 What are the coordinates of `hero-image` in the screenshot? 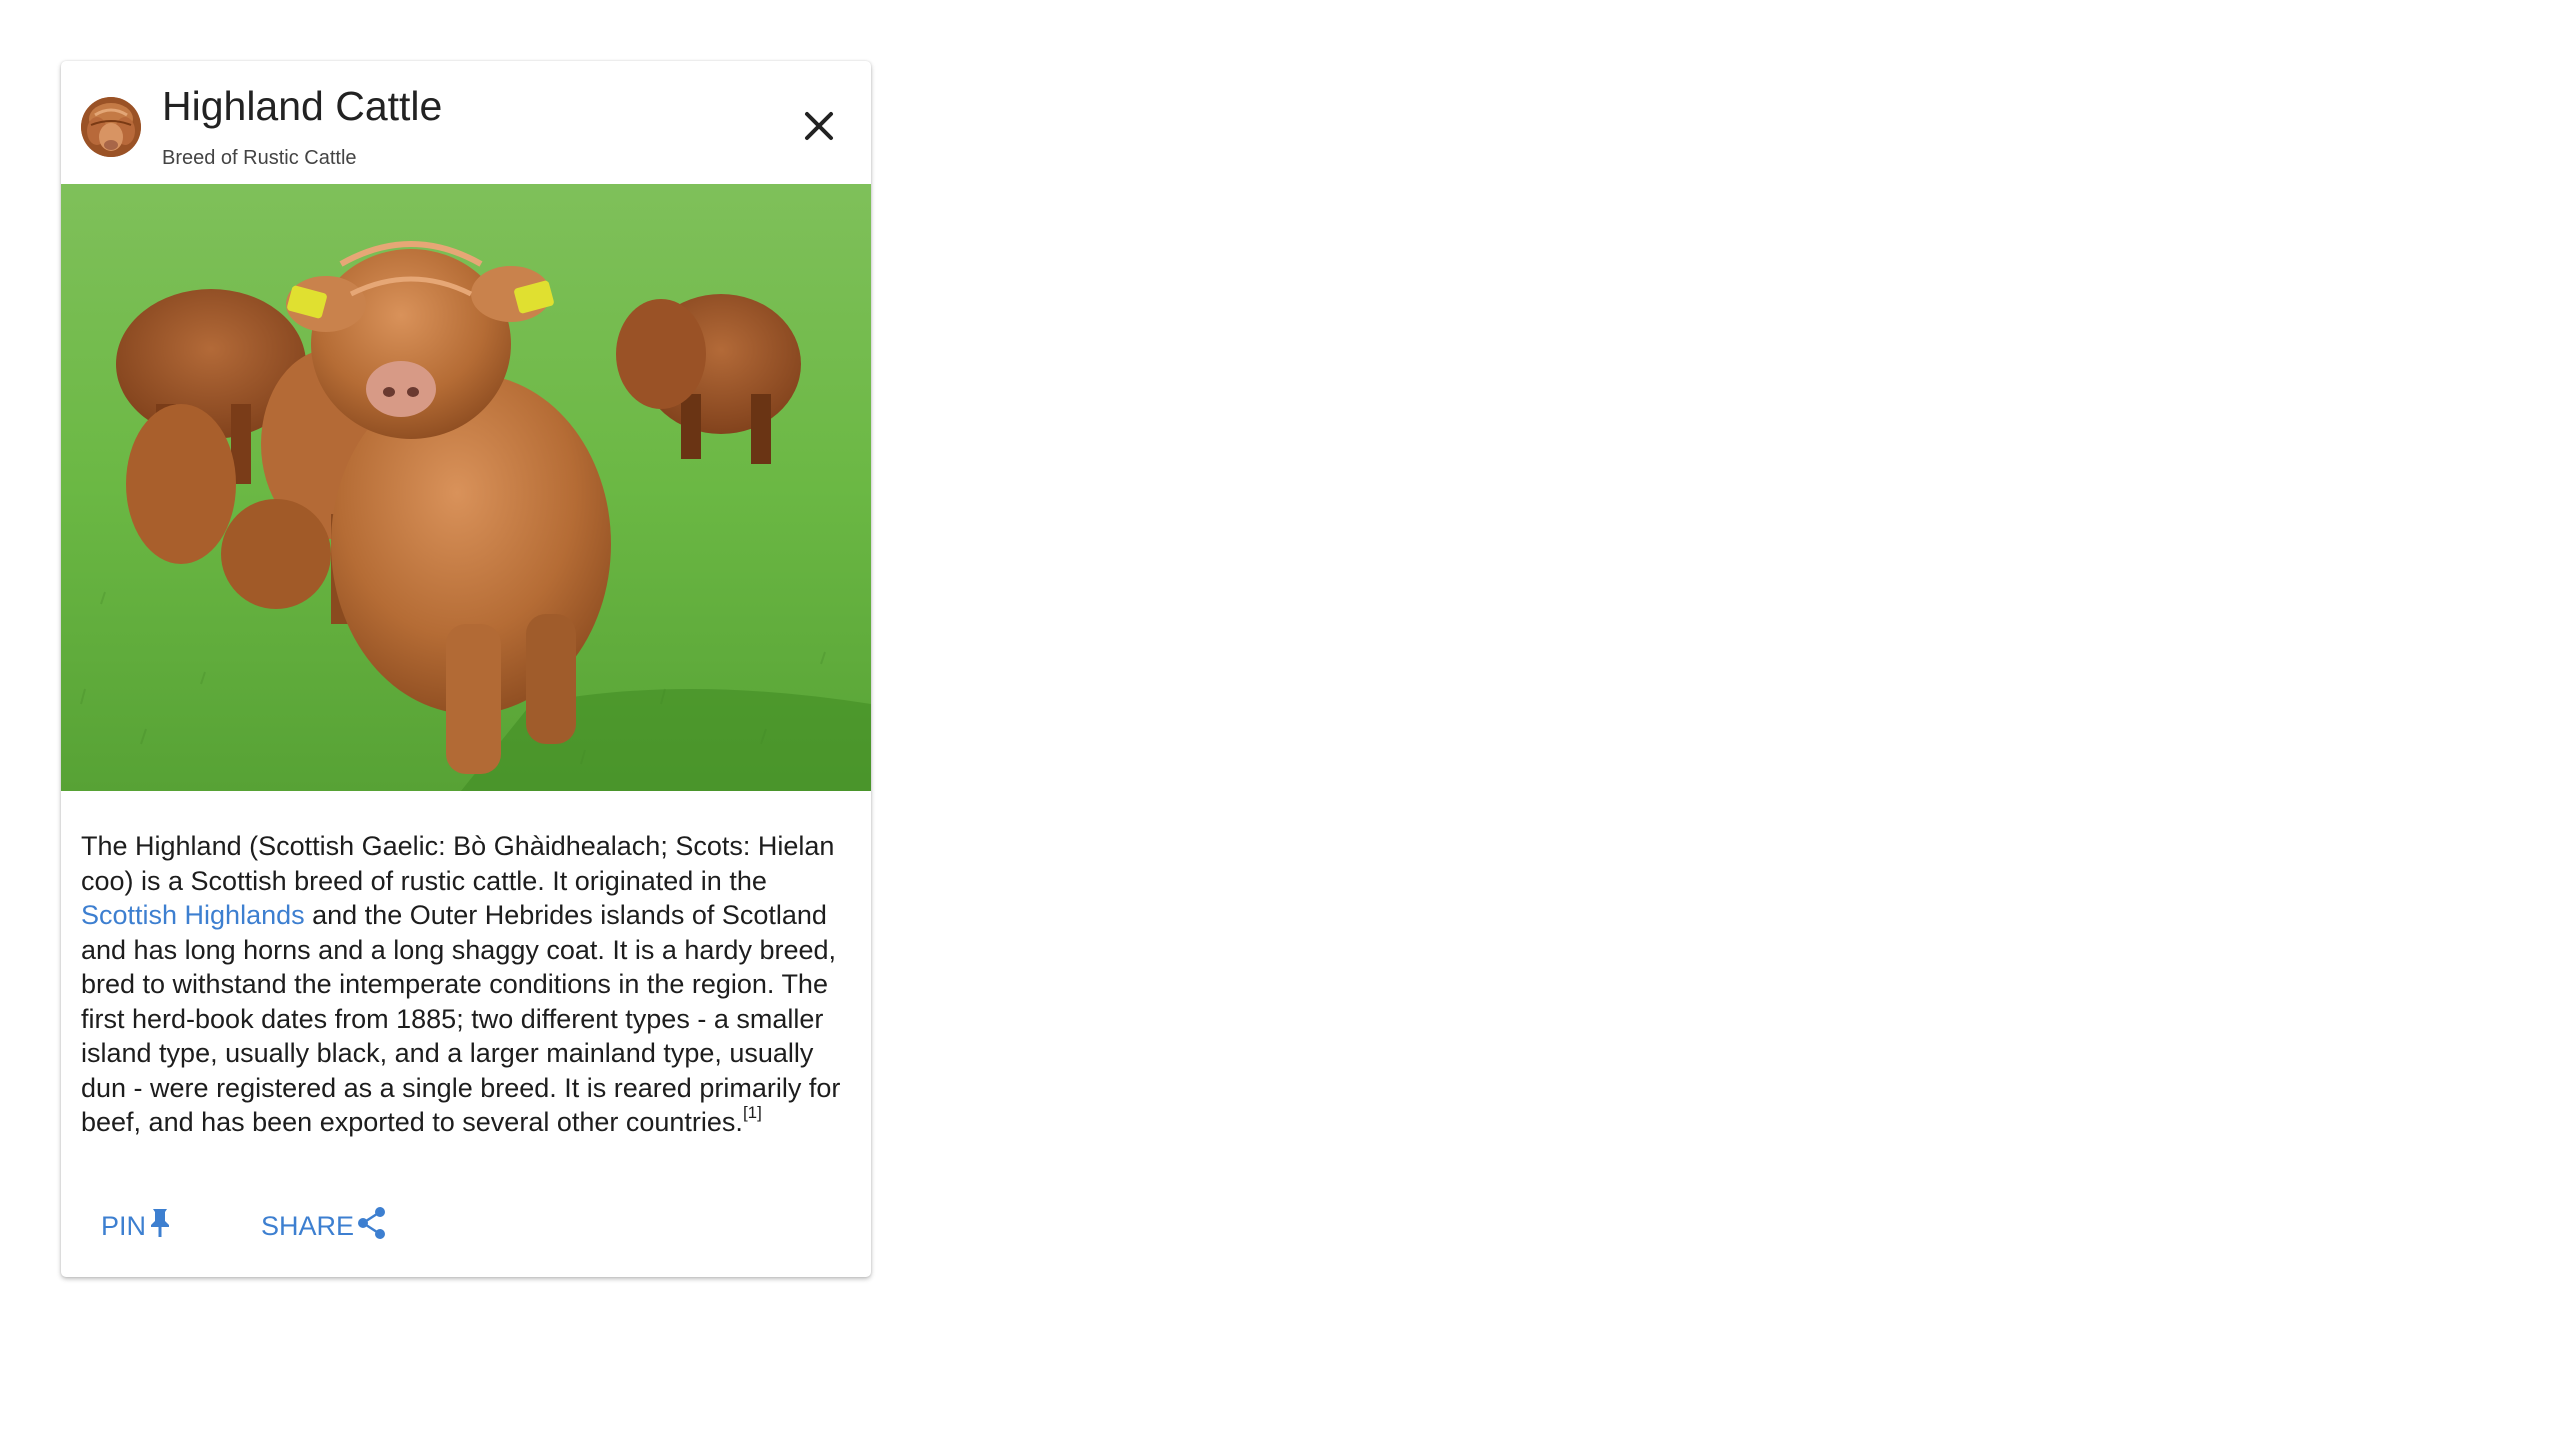 It's located at (466, 487).